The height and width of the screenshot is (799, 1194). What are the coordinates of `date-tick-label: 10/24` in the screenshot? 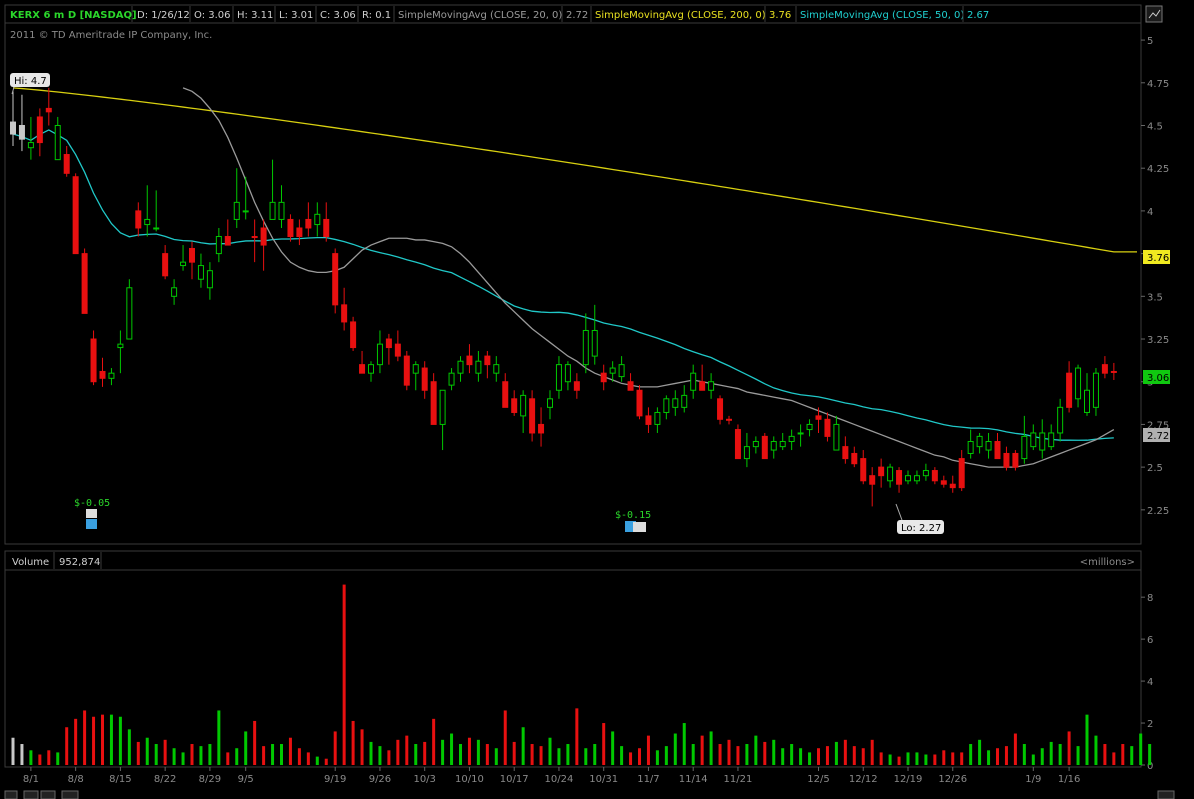 It's located at (559, 779).